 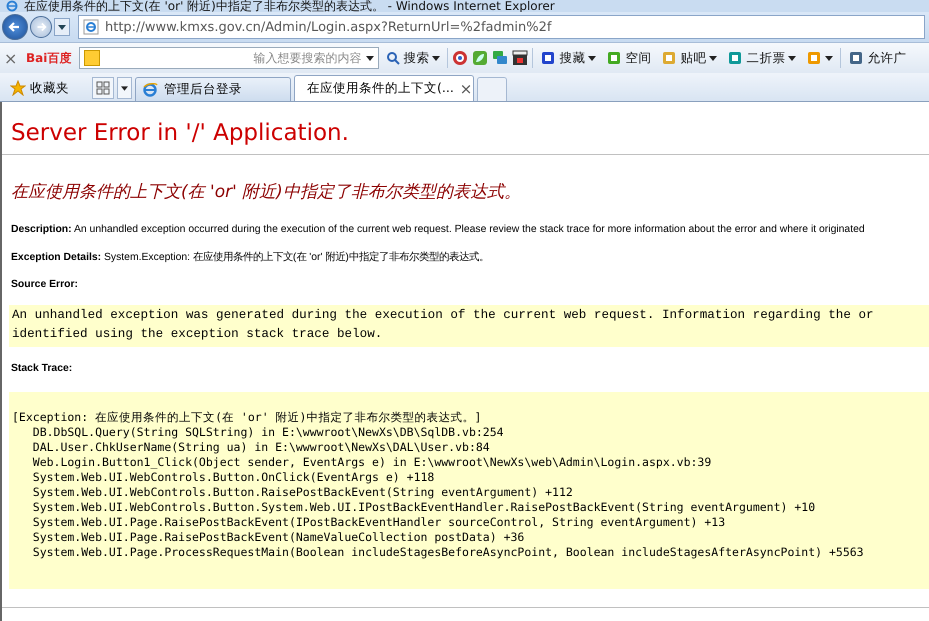 I want to click on toolbar-button: 贴吧, so click(x=689, y=58).